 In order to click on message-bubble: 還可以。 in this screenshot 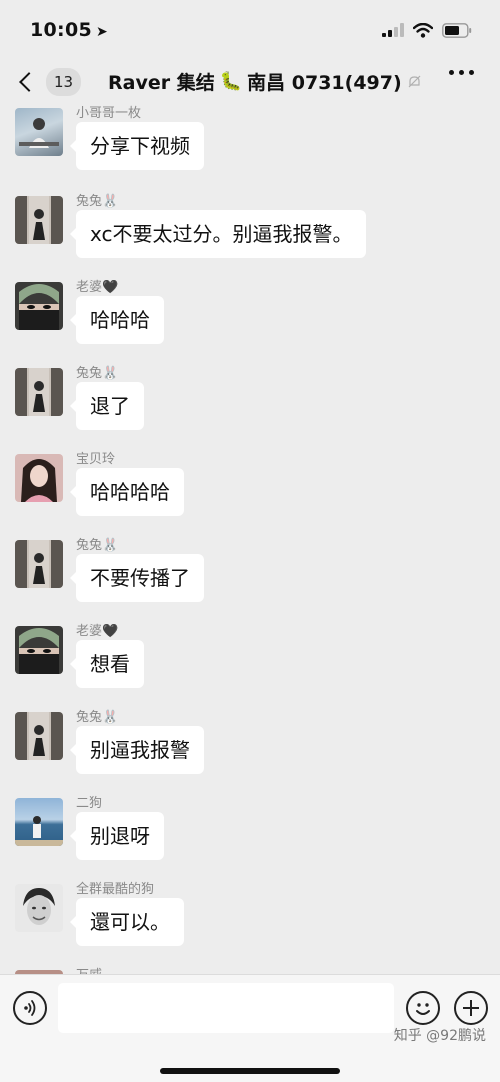, I will do `click(127, 922)`.